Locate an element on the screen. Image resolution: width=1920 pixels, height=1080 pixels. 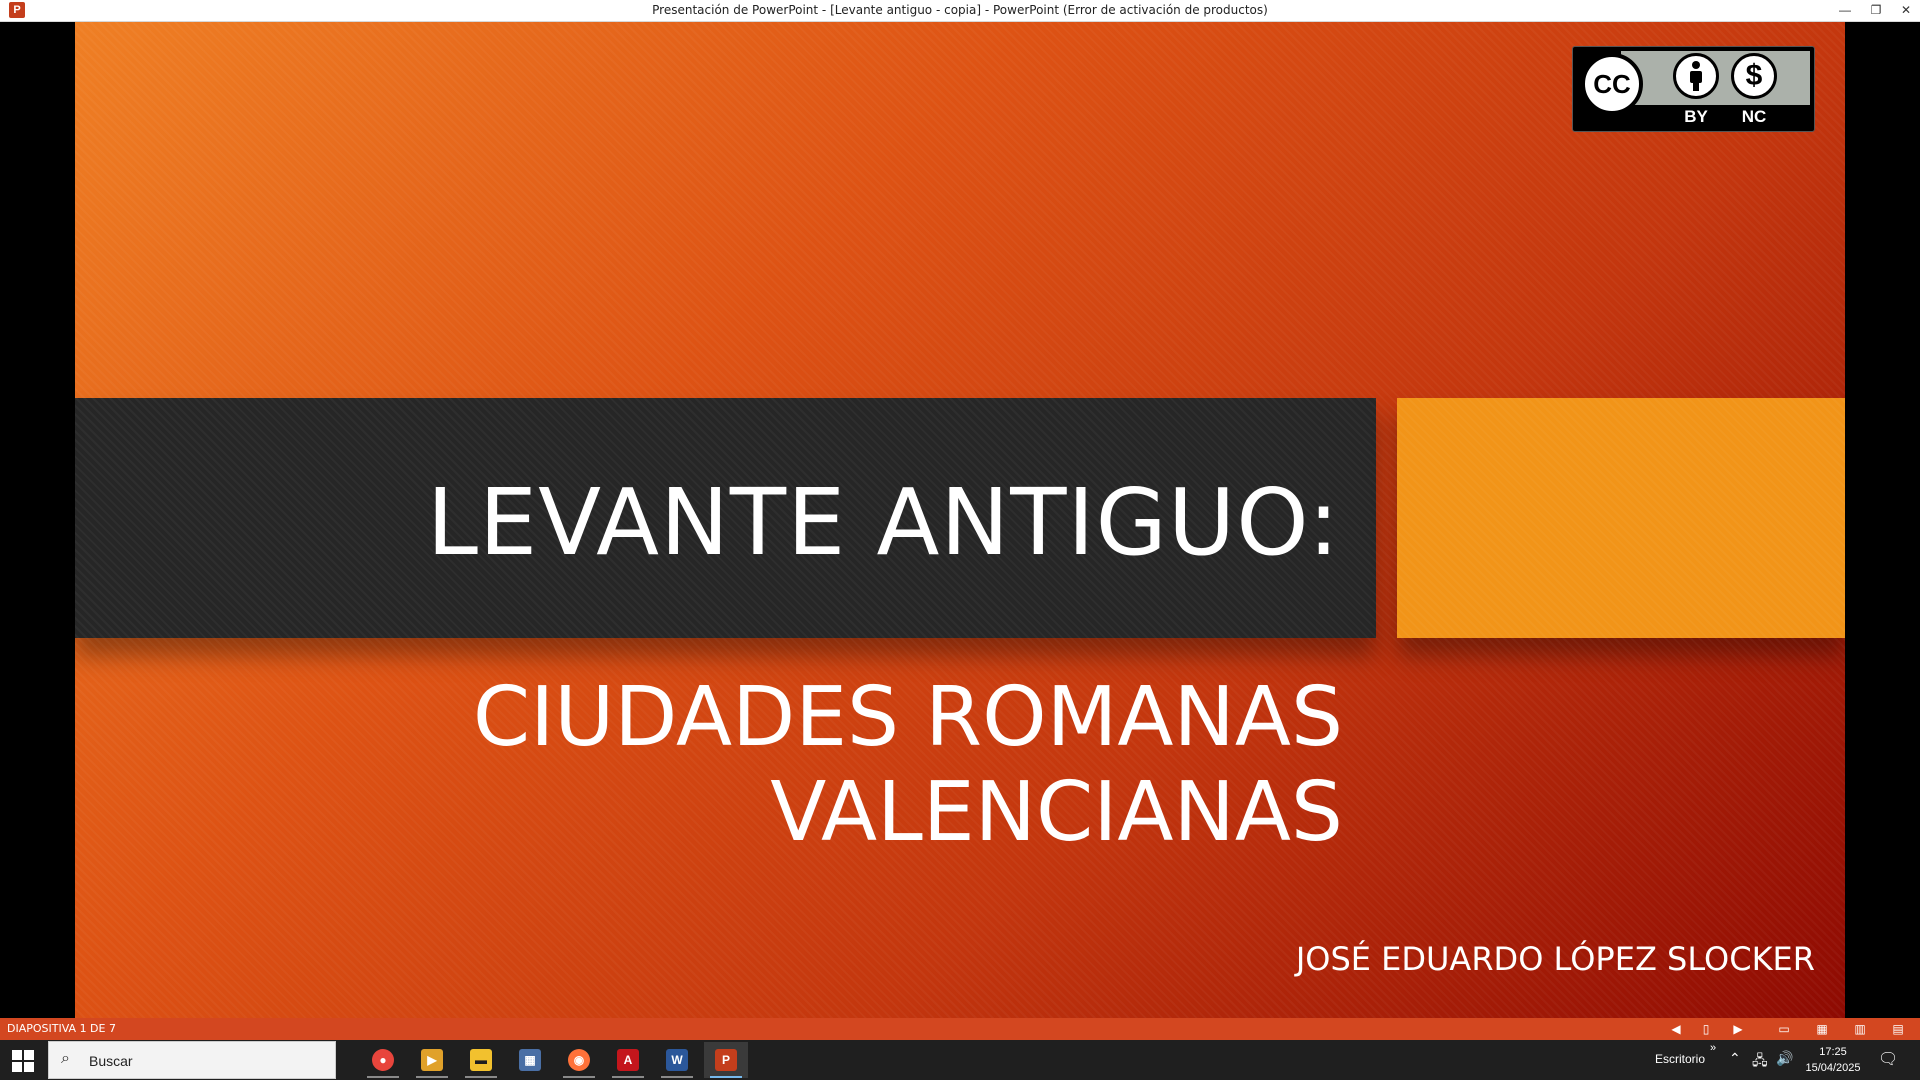
show-hidden-icons-chevron: ⌃ is located at coordinates (1735, 1058).